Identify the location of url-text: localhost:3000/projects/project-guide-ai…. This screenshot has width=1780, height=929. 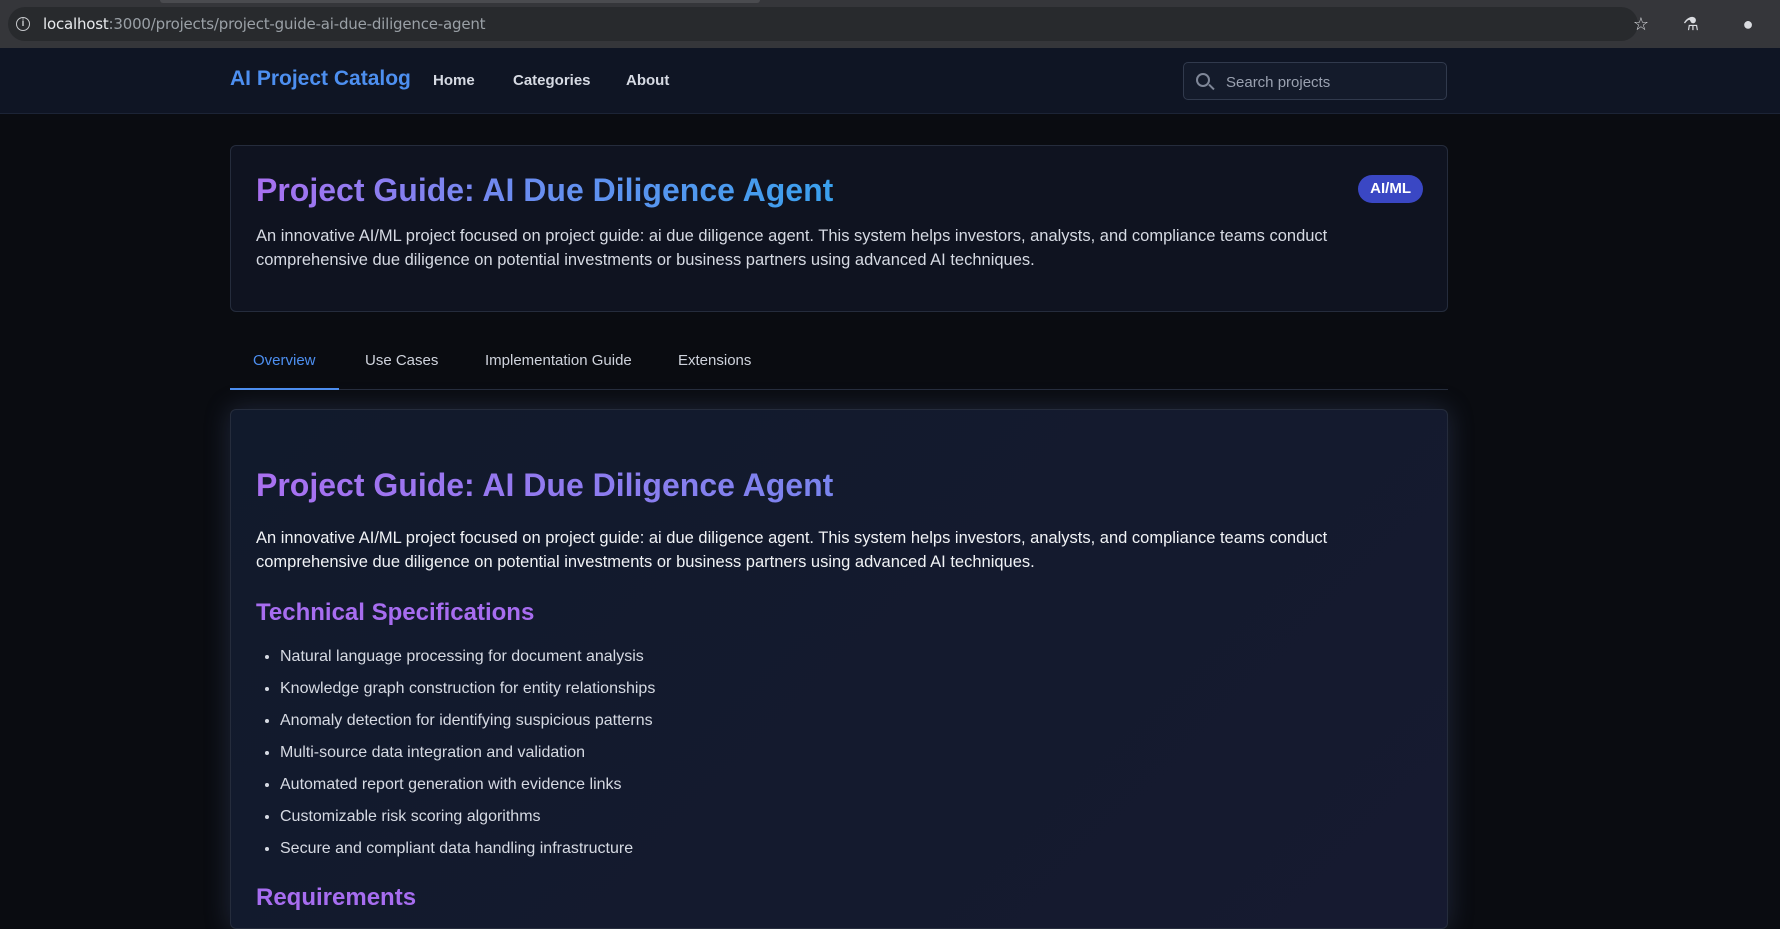
(264, 24).